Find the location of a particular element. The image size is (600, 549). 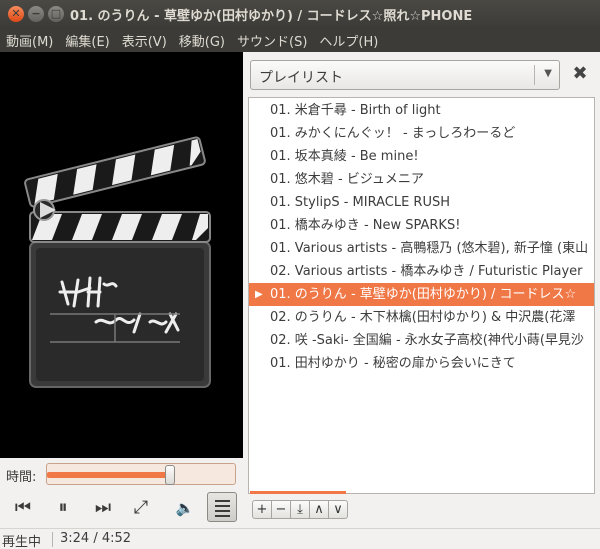

playlist-row-title: 01. StylipS - MIRACLE RUSH is located at coordinates (360, 202).